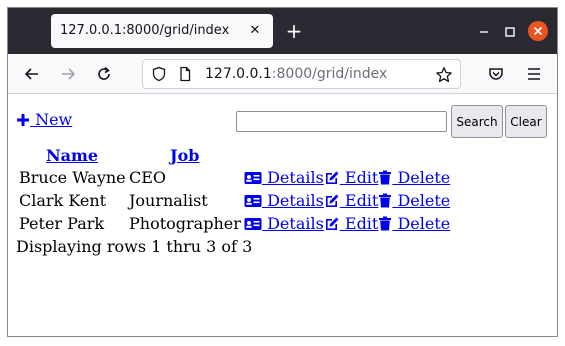 The image size is (565, 346). What do you see at coordinates (23, 120) in the screenshot?
I see `plus-icon` at bounding box center [23, 120].